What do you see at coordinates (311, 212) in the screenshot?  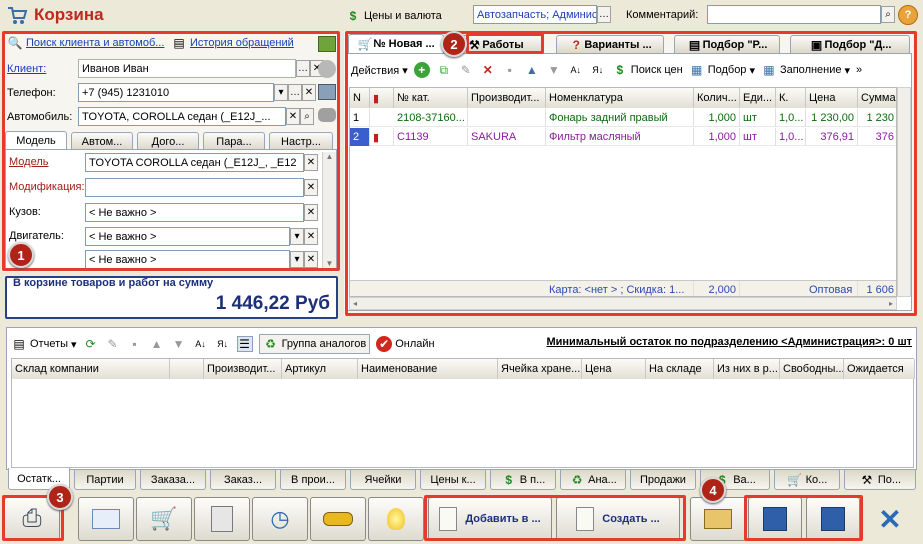 I see `body-clear-button: ✕` at bounding box center [311, 212].